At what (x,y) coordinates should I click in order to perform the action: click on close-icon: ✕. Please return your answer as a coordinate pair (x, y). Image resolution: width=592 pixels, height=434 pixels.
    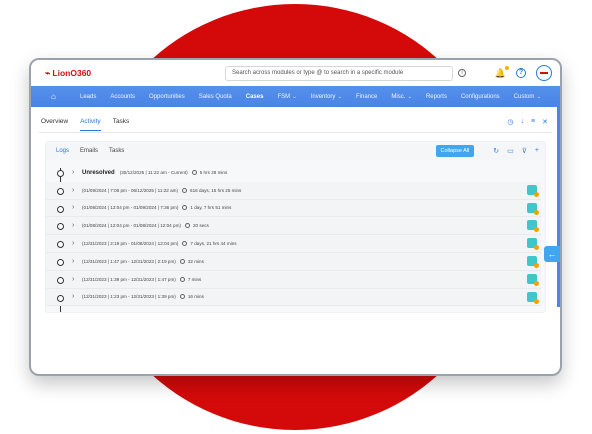
    Looking at the image, I should click on (545, 122).